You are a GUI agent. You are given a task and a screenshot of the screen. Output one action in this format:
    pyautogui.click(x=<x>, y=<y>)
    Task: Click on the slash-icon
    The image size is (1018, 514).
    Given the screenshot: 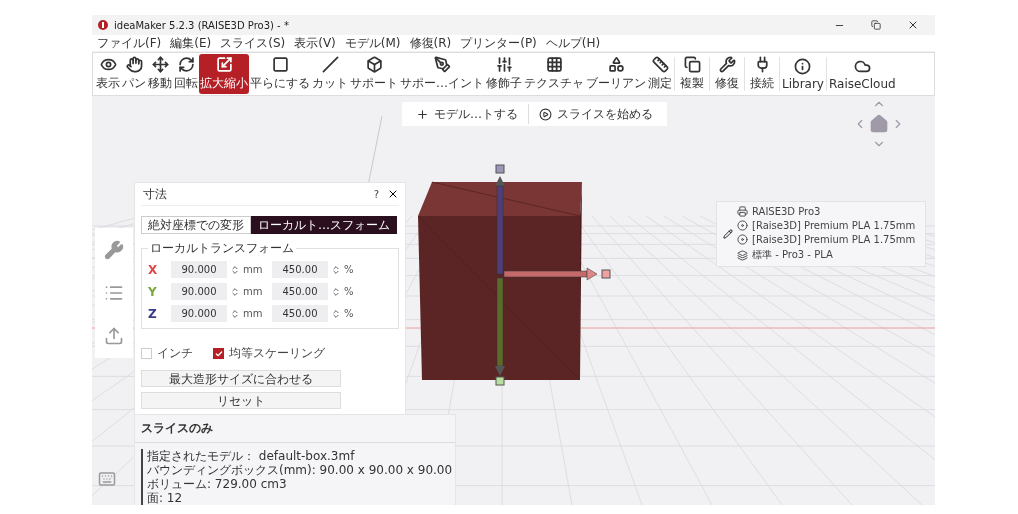 What is the action you would take?
    pyautogui.click(x=330, y=64)
    